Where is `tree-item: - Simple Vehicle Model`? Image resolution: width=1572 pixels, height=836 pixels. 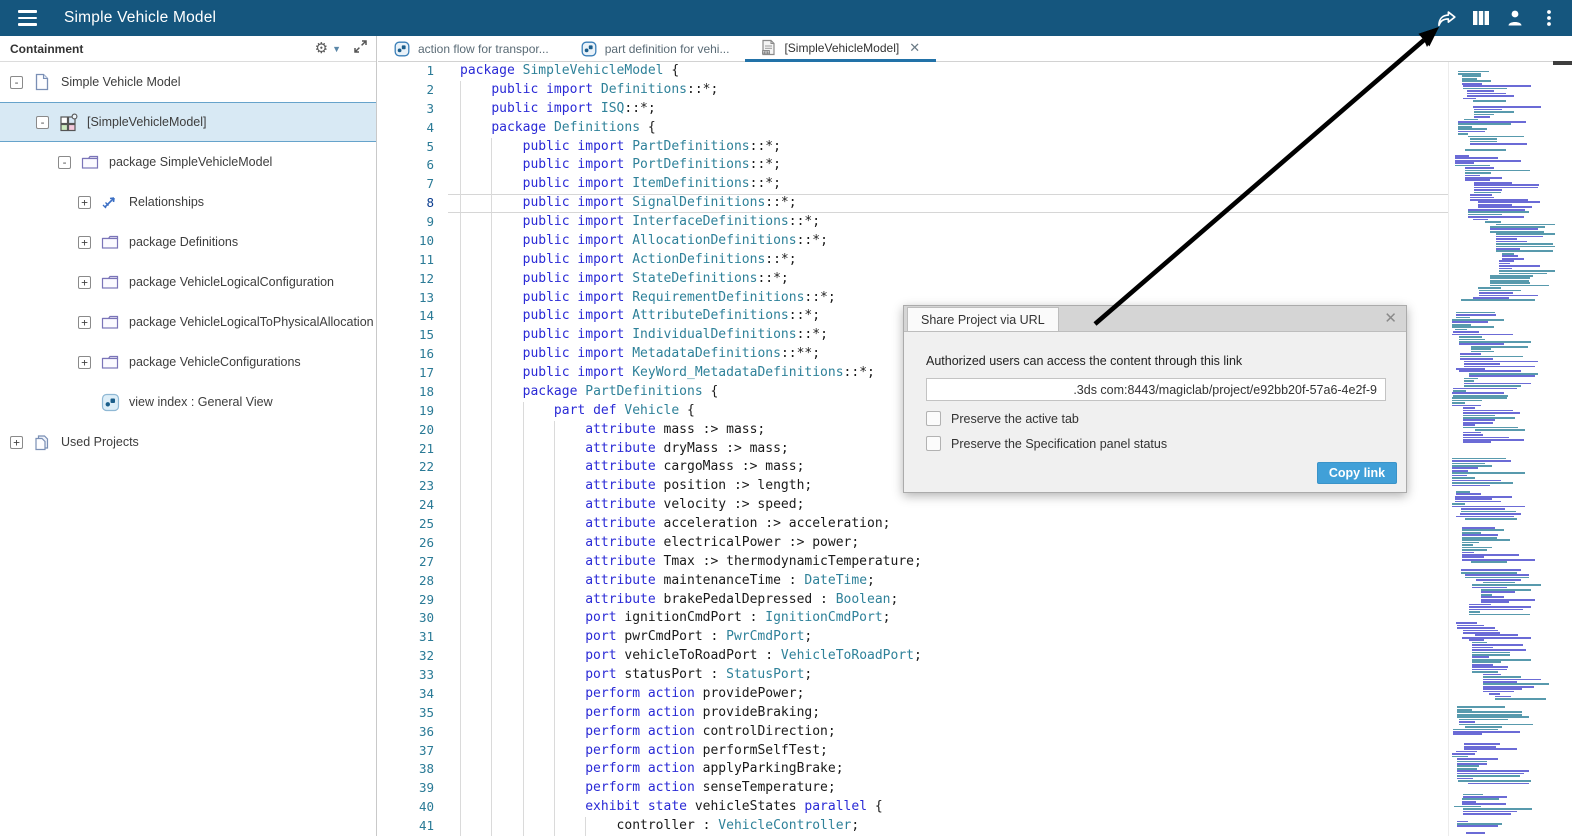
tree-item: - Simple Vehicle Model is located at coordinates (188, 82).